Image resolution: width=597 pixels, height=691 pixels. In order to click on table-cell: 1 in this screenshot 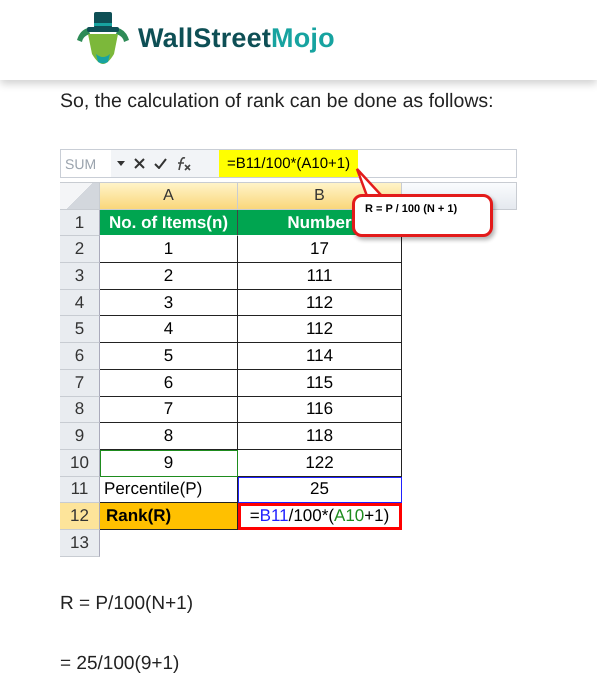, I will do `click(169, 250)`.